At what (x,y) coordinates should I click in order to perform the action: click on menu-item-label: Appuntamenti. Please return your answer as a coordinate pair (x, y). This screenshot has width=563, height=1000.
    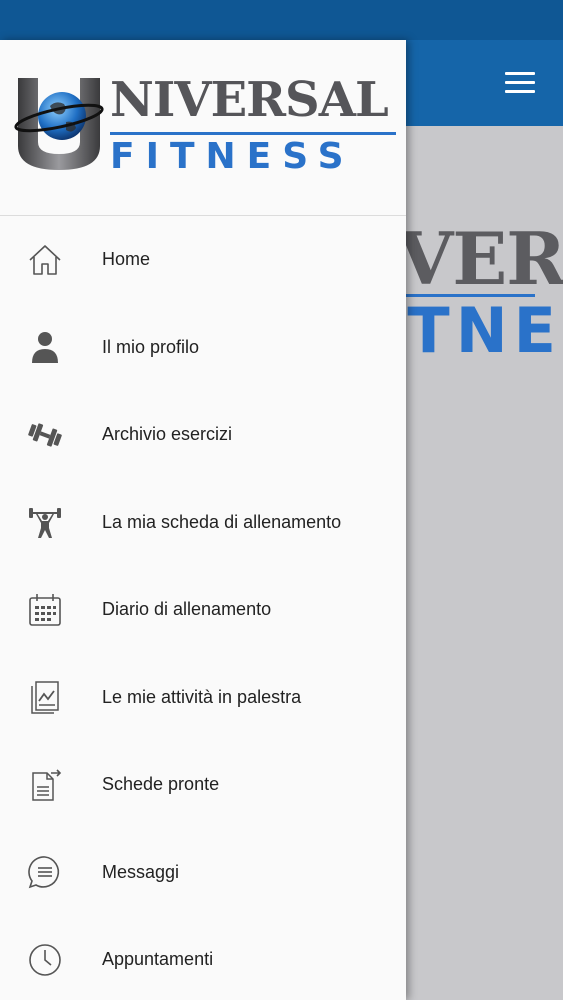
    Looking at the image, I should click on (158, 959).